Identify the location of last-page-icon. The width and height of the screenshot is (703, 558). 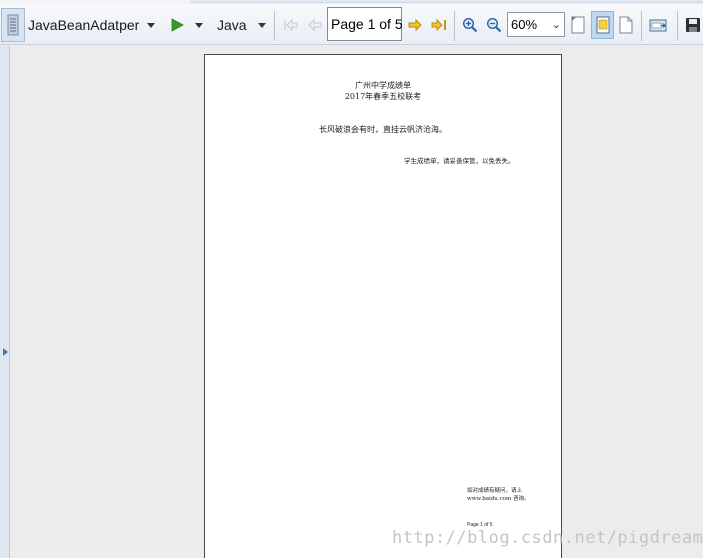
(438, 25).